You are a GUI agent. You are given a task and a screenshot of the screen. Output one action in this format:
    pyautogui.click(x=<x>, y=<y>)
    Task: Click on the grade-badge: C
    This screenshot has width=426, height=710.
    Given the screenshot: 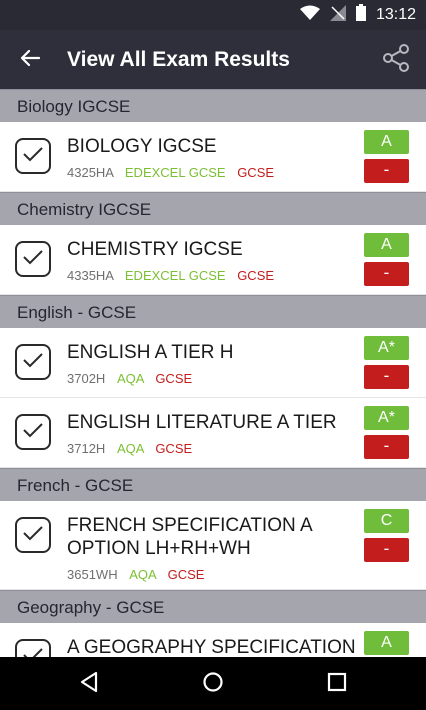 What is the action you would take?
    pyautogui.click(x=386, y=521)
    